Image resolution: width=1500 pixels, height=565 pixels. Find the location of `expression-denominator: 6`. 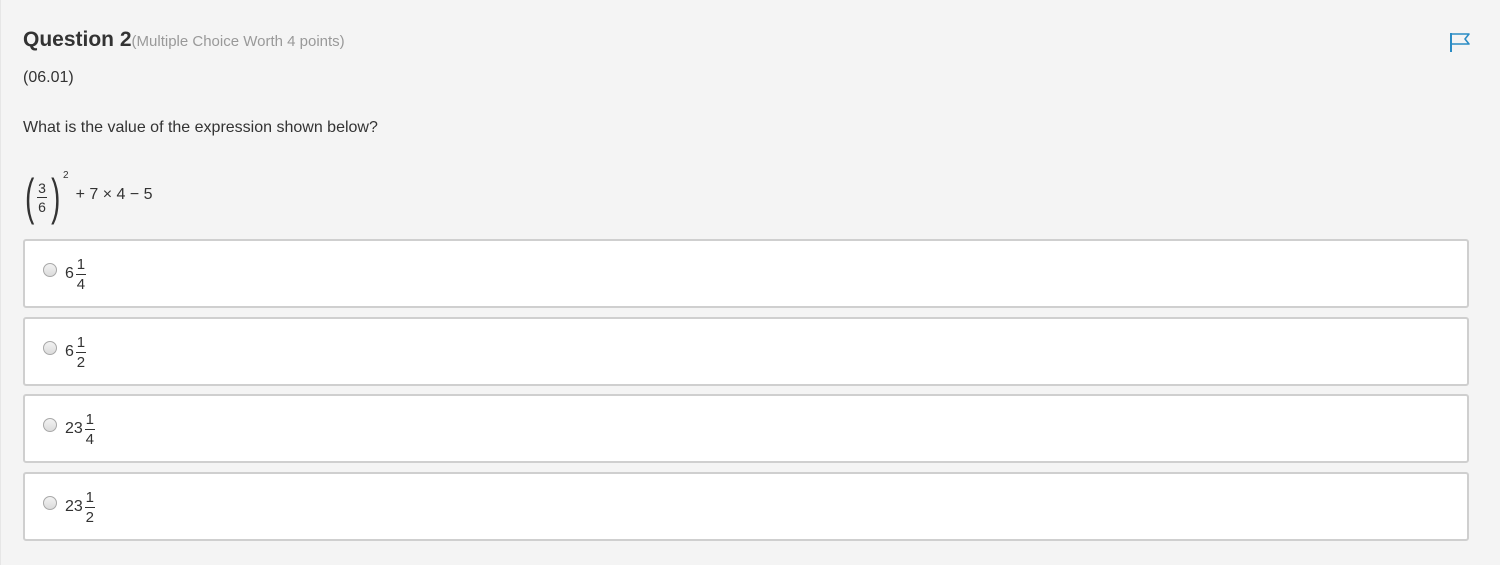

expression-denominator: 6 is located at coordinates (42, 206).